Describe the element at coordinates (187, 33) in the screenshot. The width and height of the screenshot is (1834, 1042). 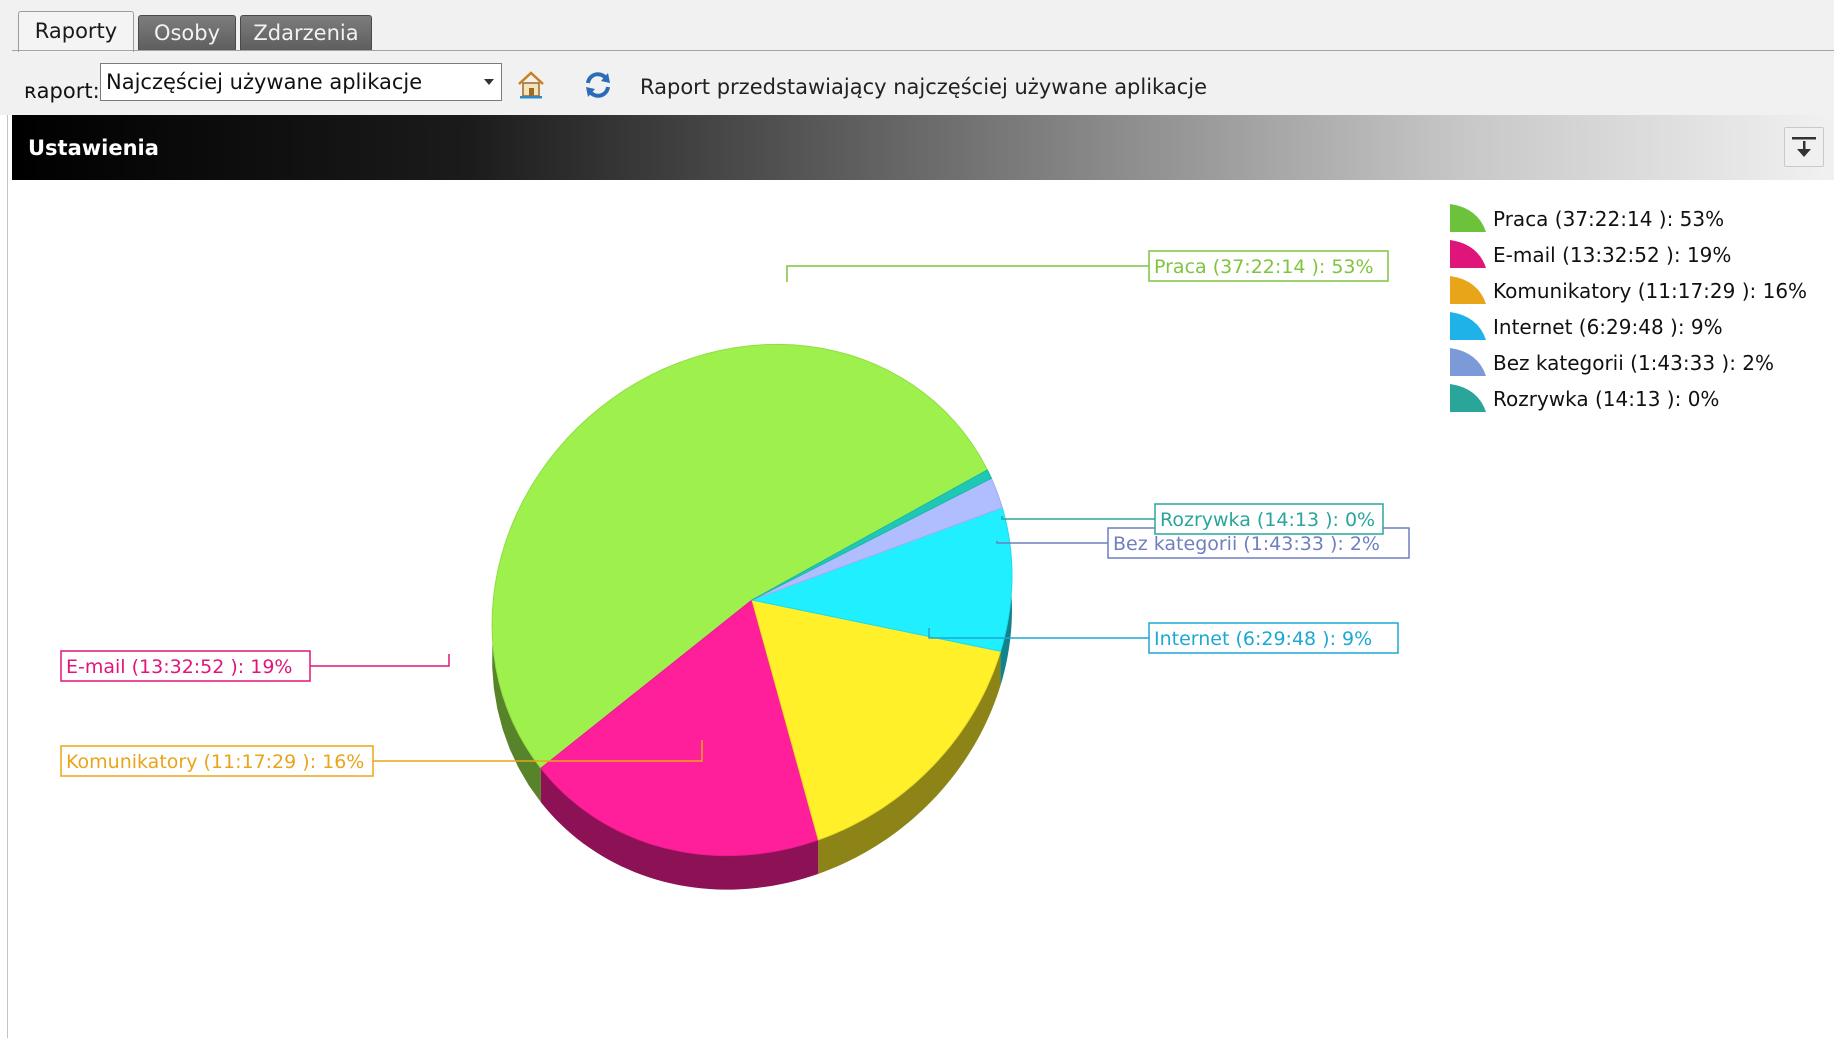
I see `tab-osoby: Osoby` at that location.